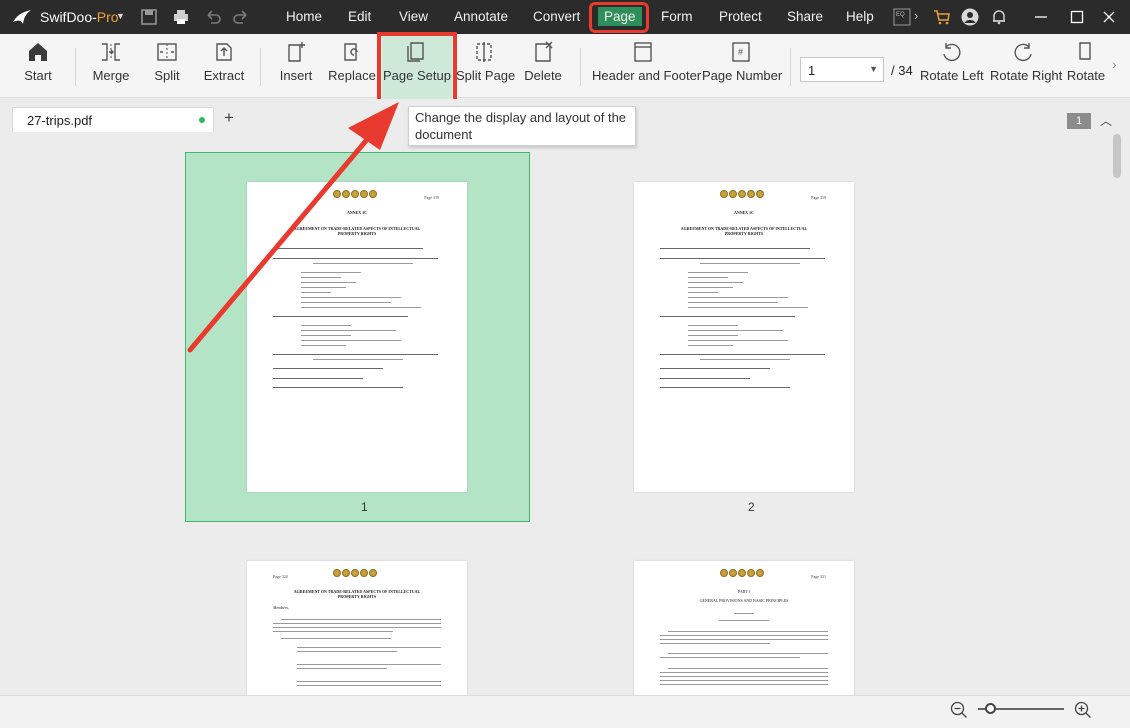 Image resolution: width=1130 pixels, height=728 pixels. What do you see at coordinates (805, 16) in the screenshot?
I see `menu-share: Share` at bounding box center [805, 16].